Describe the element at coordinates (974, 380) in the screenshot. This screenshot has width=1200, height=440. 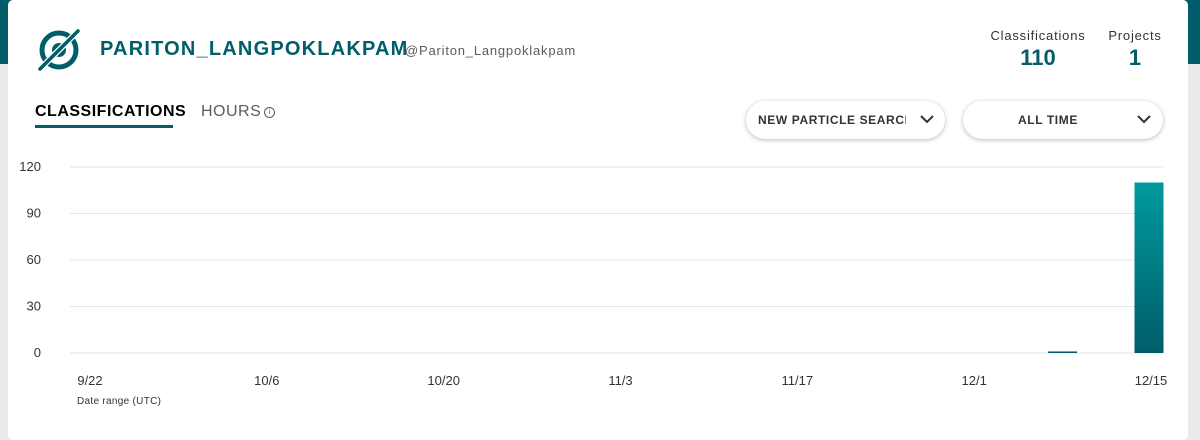
I see `x-tick-label: 12/1` at that location.